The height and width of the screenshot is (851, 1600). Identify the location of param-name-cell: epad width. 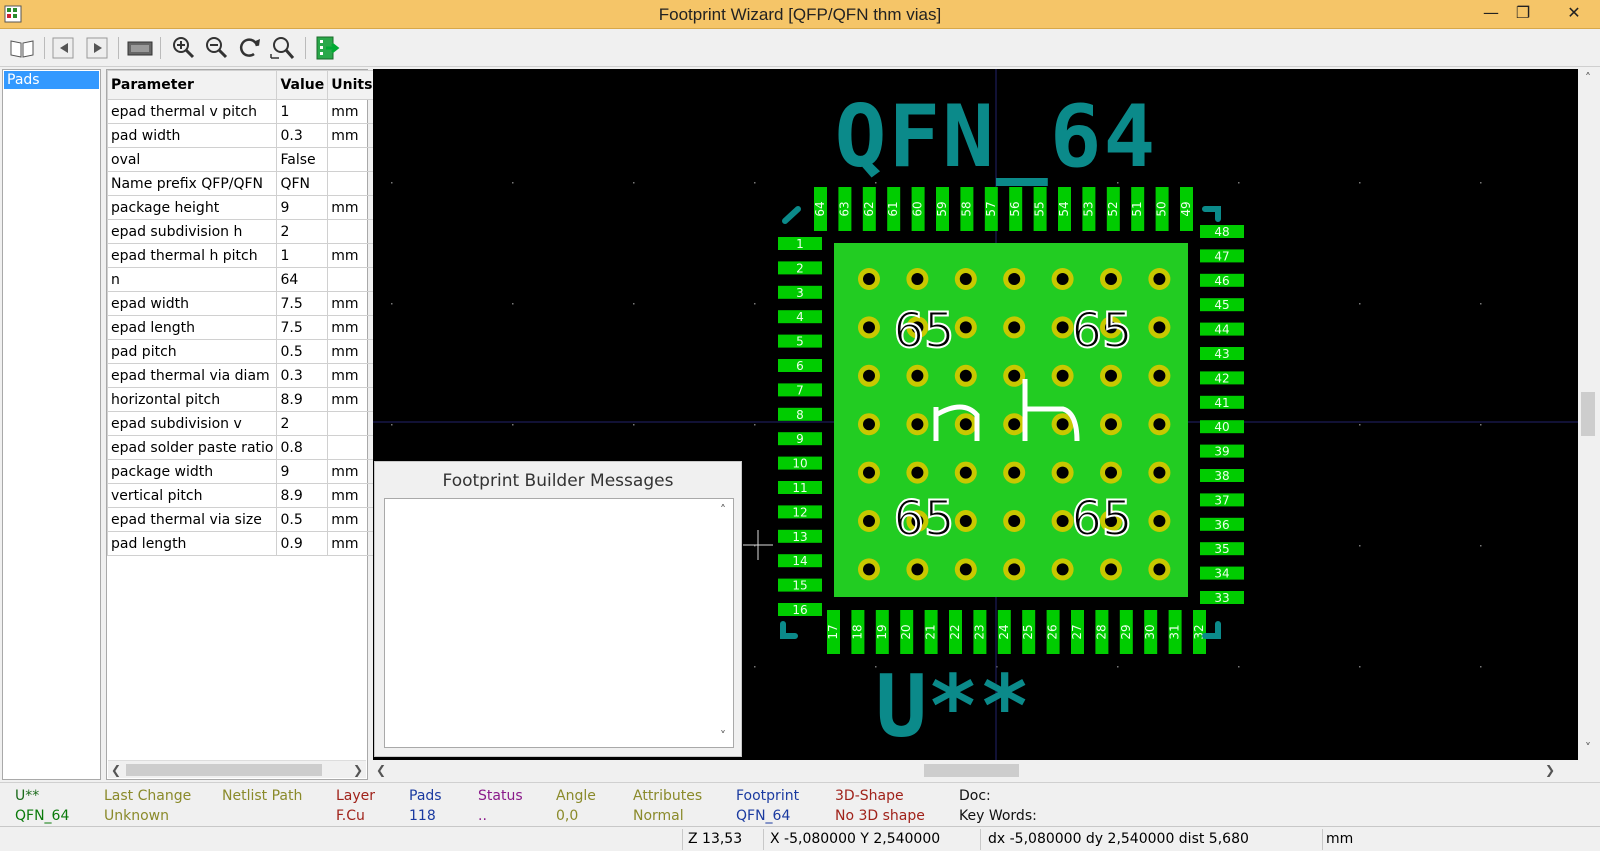
(192, 303).